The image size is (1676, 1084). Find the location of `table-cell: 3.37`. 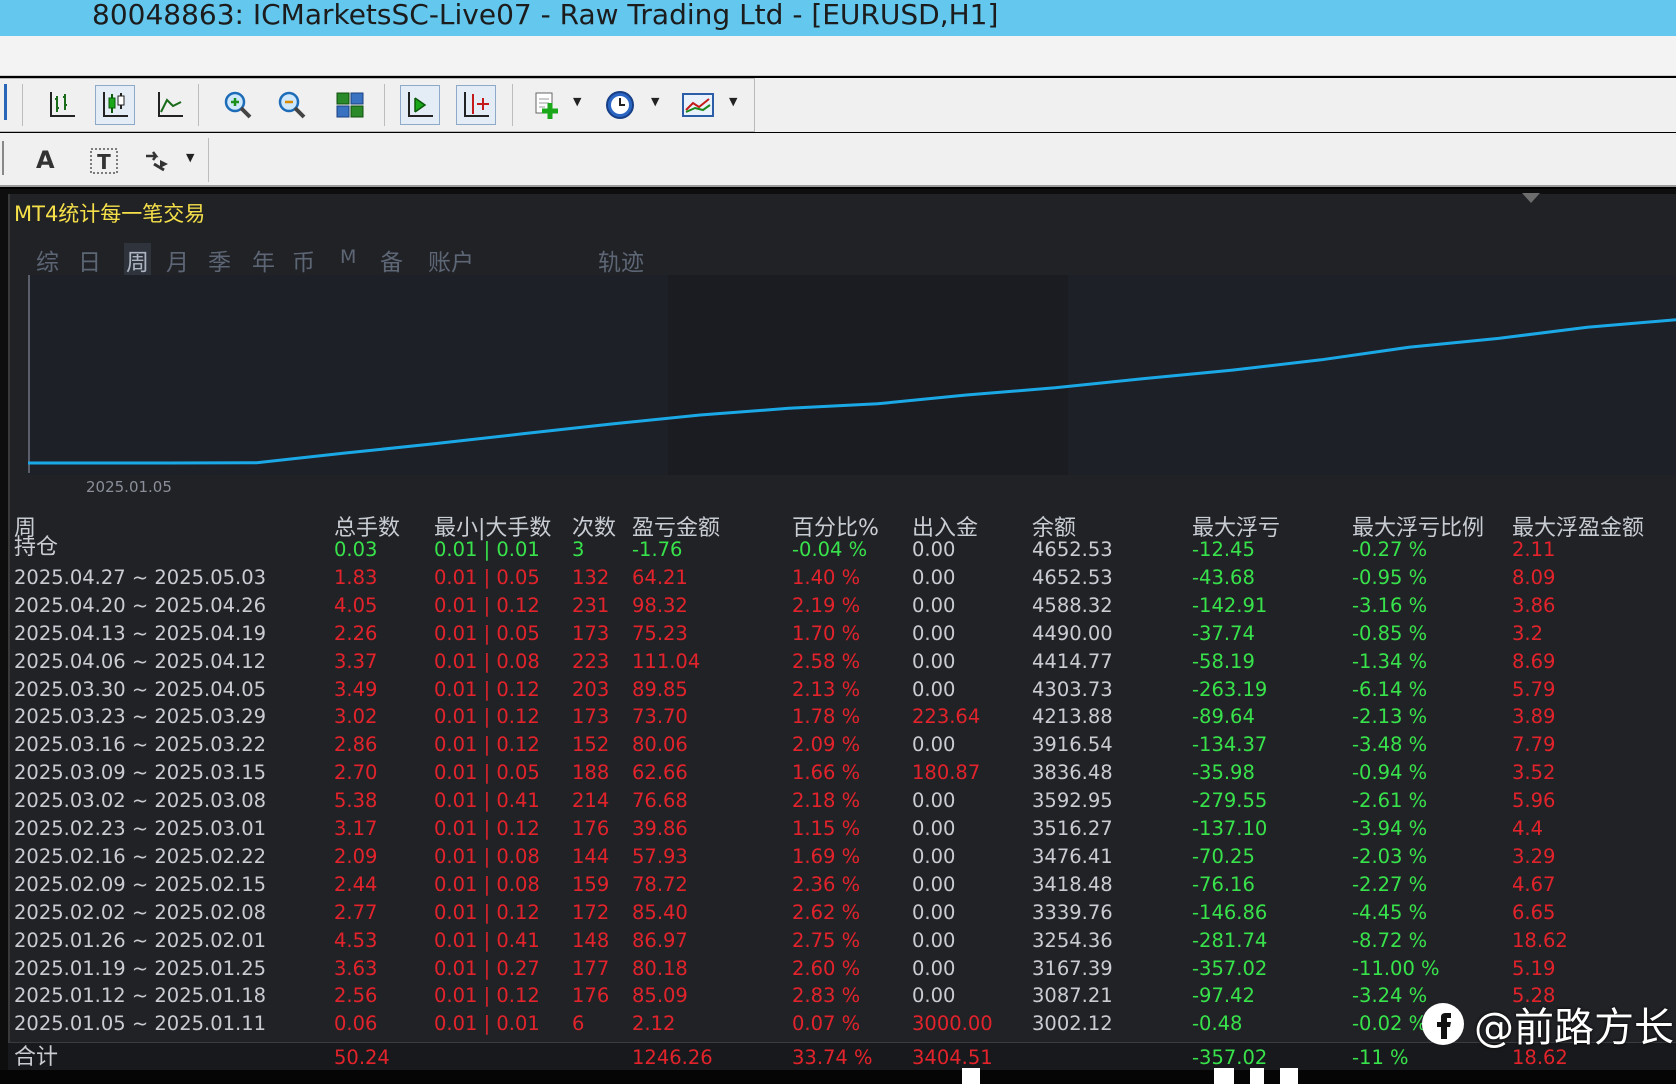

table-cell: 3.37 is located at coordinates (356, 661).